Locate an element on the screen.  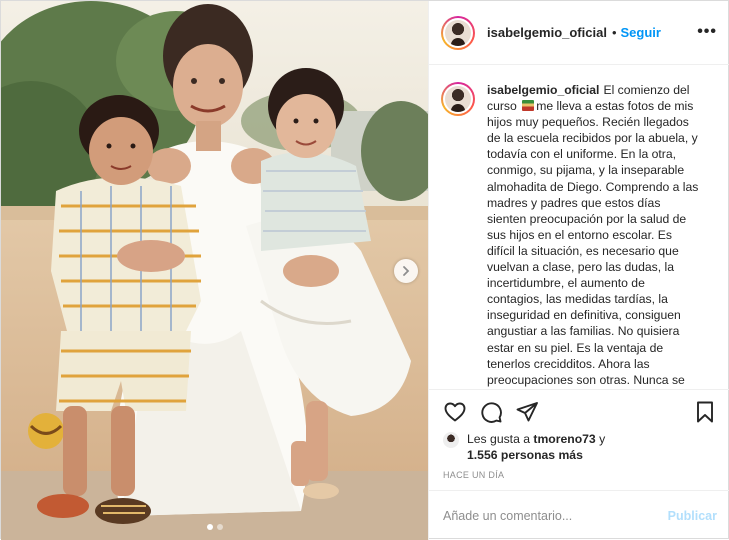
liker-username-link: tmoreno73 is located at coordinates (564, 439).